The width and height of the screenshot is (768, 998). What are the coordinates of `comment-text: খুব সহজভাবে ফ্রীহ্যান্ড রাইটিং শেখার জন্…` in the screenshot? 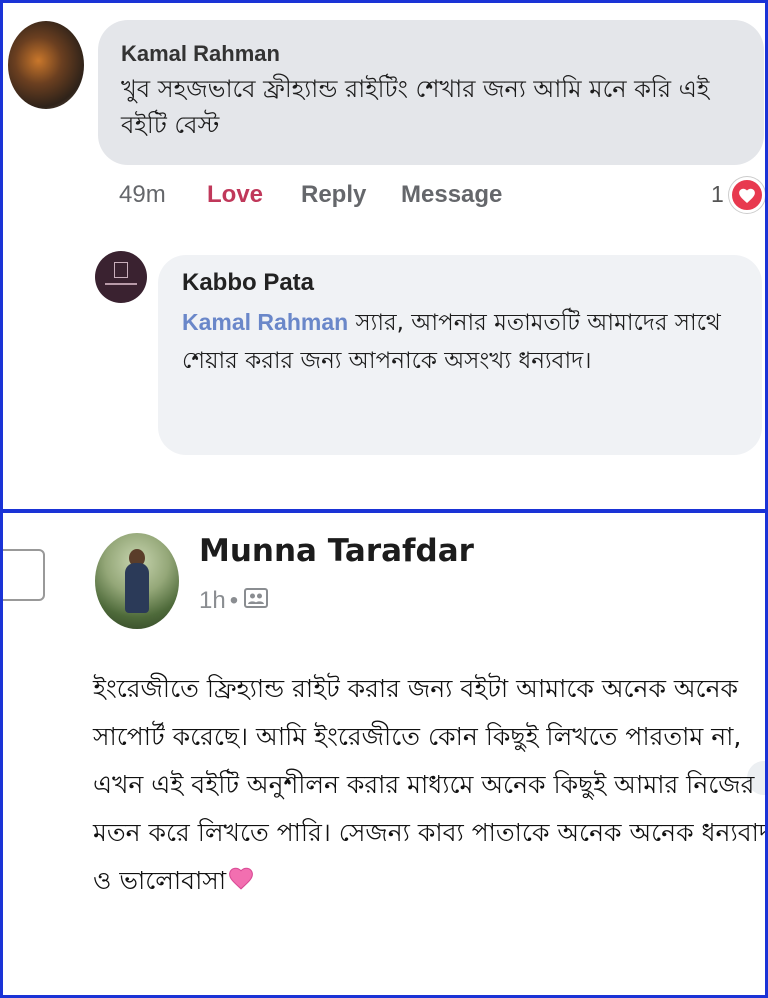 It's located at (415, 107).